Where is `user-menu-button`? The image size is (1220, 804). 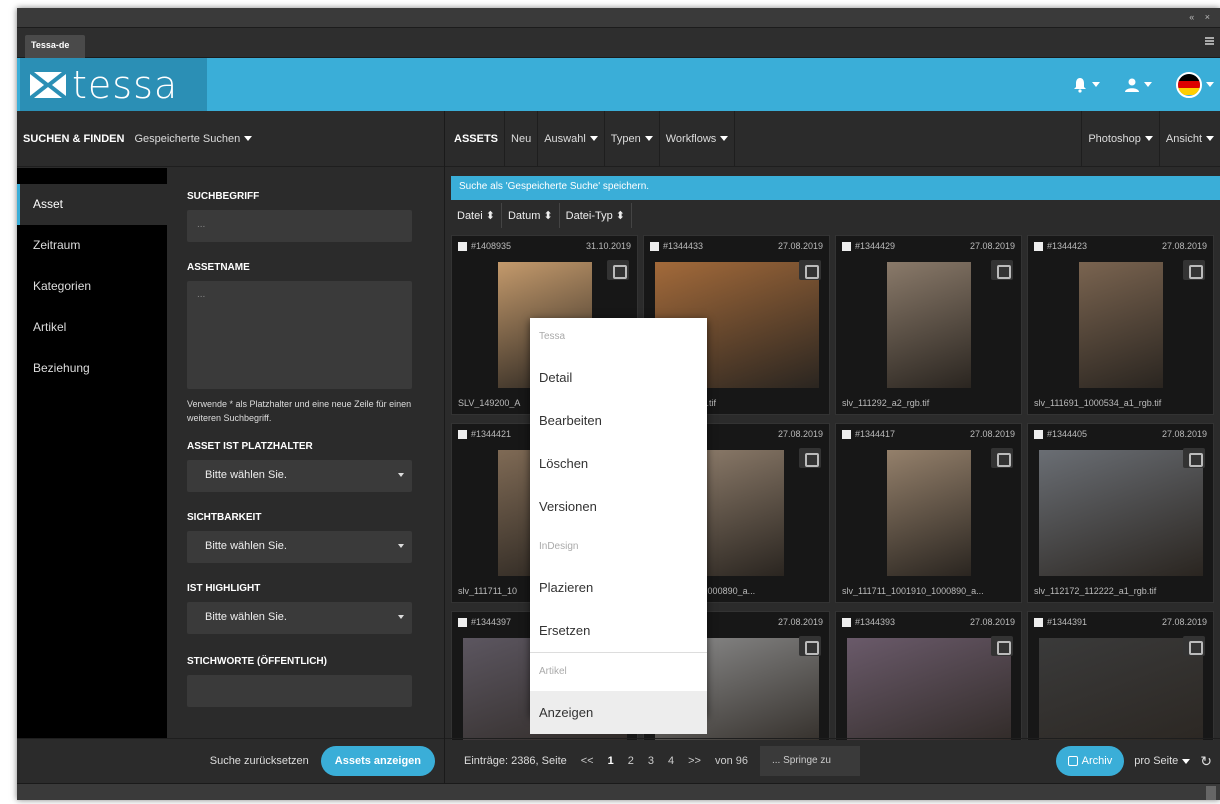 user-menu-button is located at coordinates (1138, 85).